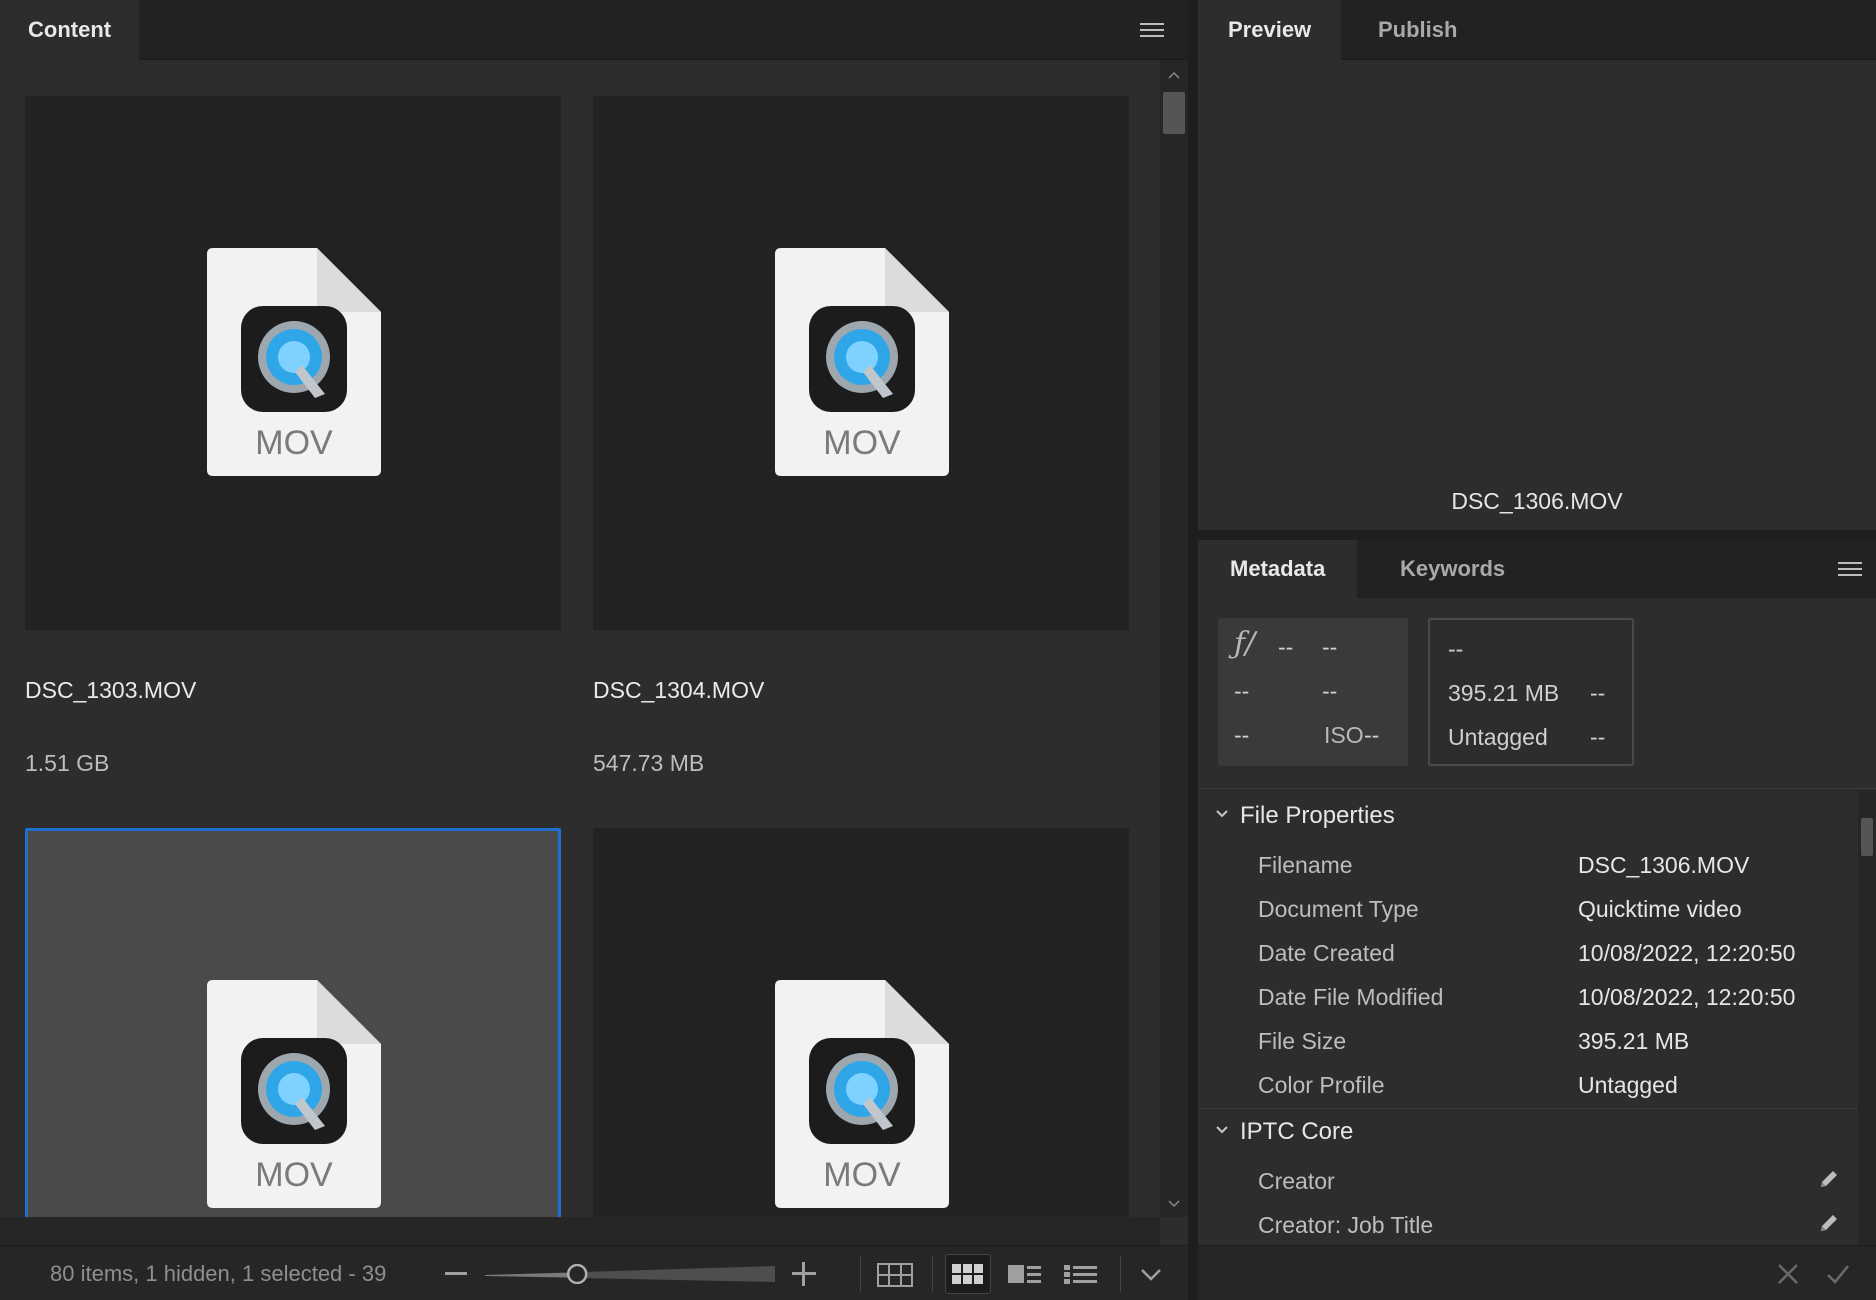 This screenshot has height=1300, width=1876. What do you see at coordinates (630, 1274) in the screenshot?
I see `thumbnail-size-slider` at bounding box center [630, 1274].